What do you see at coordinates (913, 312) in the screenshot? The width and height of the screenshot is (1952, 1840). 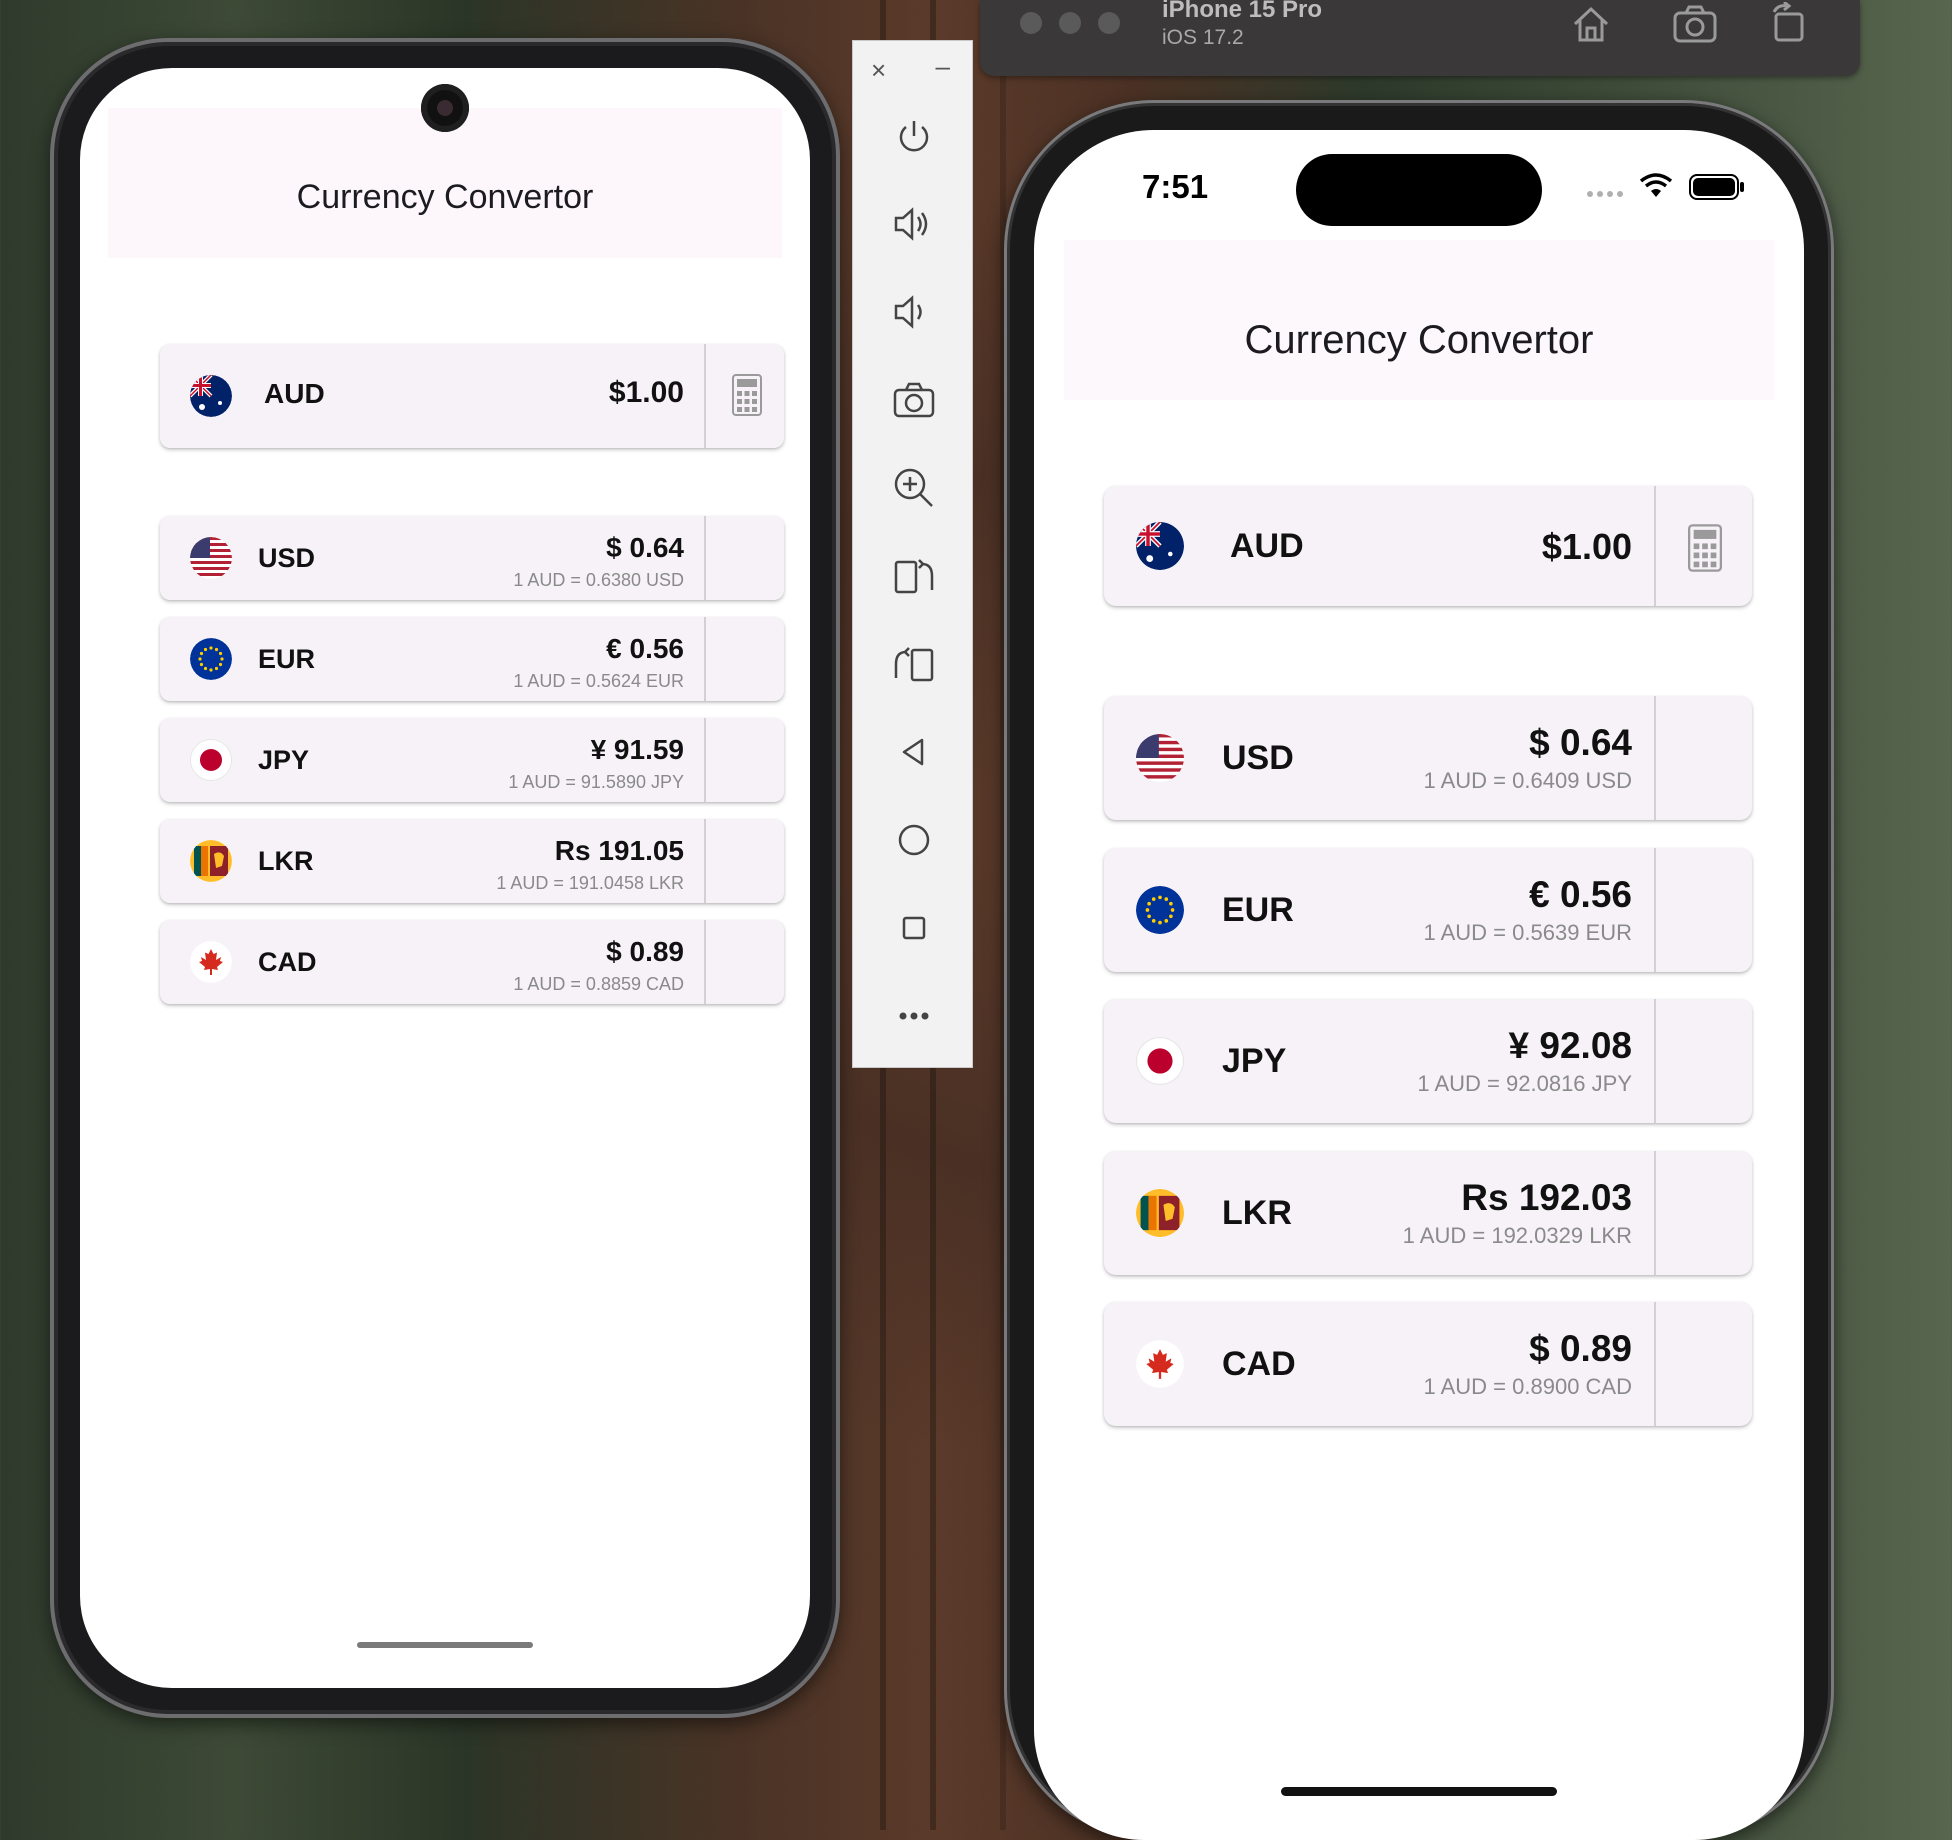 I see `volume-down-button` at bounding box center [913, 312].